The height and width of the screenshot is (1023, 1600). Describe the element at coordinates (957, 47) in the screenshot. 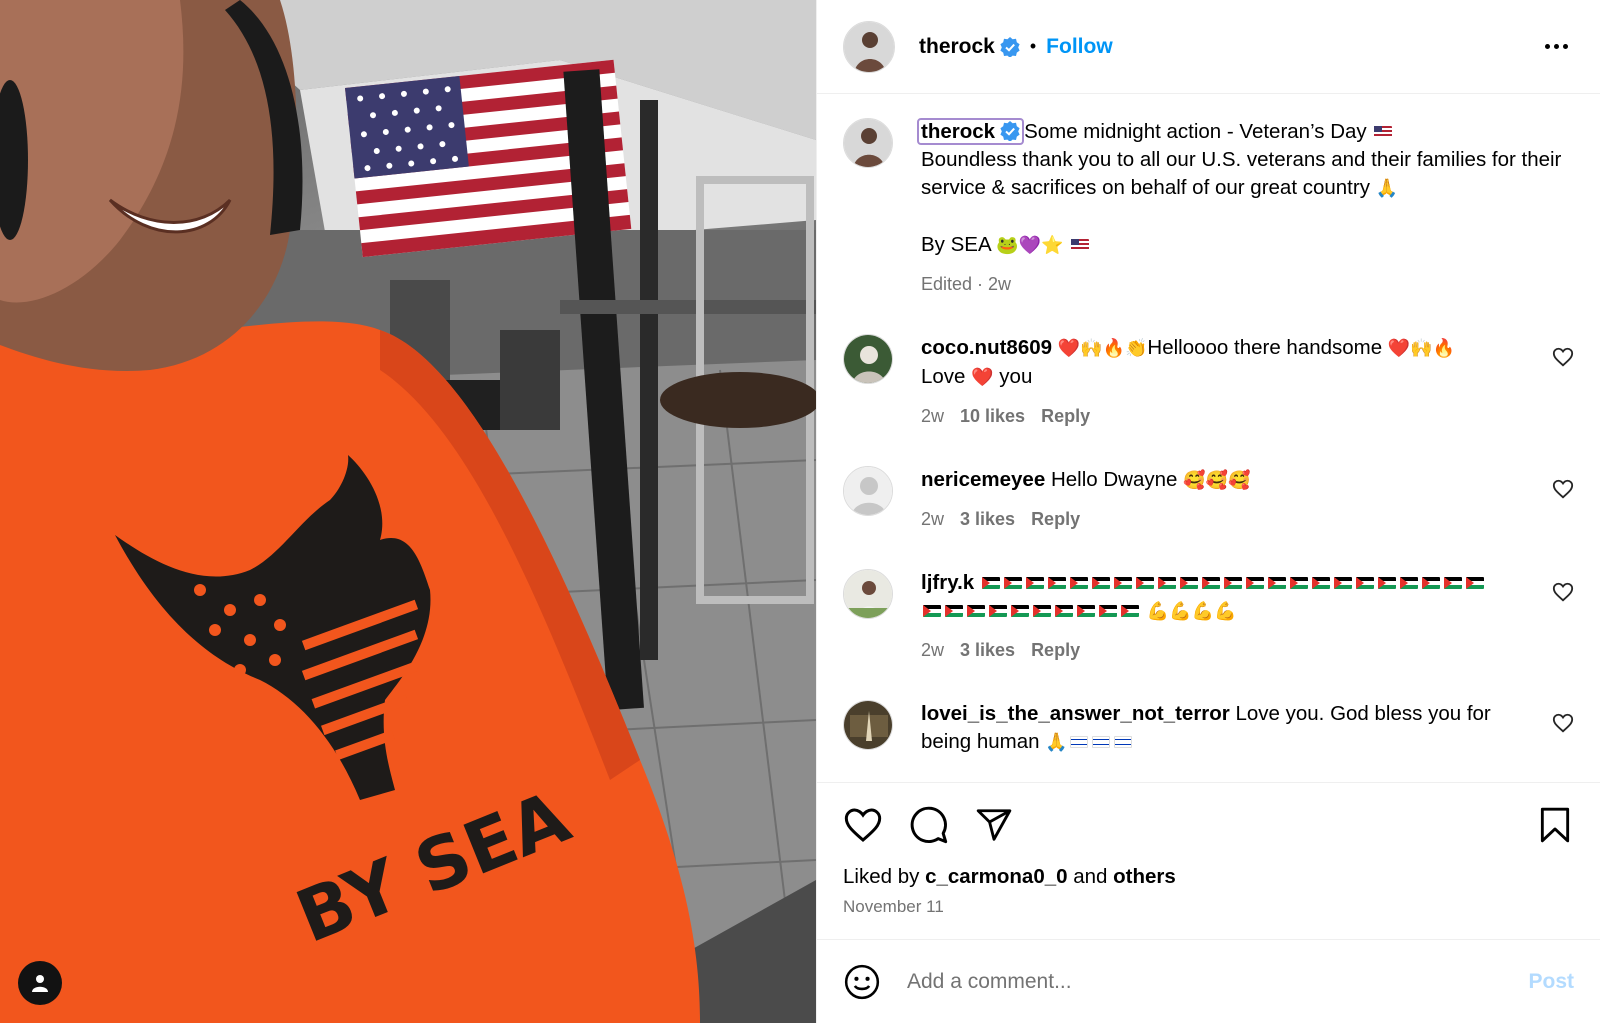

I see `author-username: therock` at that location.